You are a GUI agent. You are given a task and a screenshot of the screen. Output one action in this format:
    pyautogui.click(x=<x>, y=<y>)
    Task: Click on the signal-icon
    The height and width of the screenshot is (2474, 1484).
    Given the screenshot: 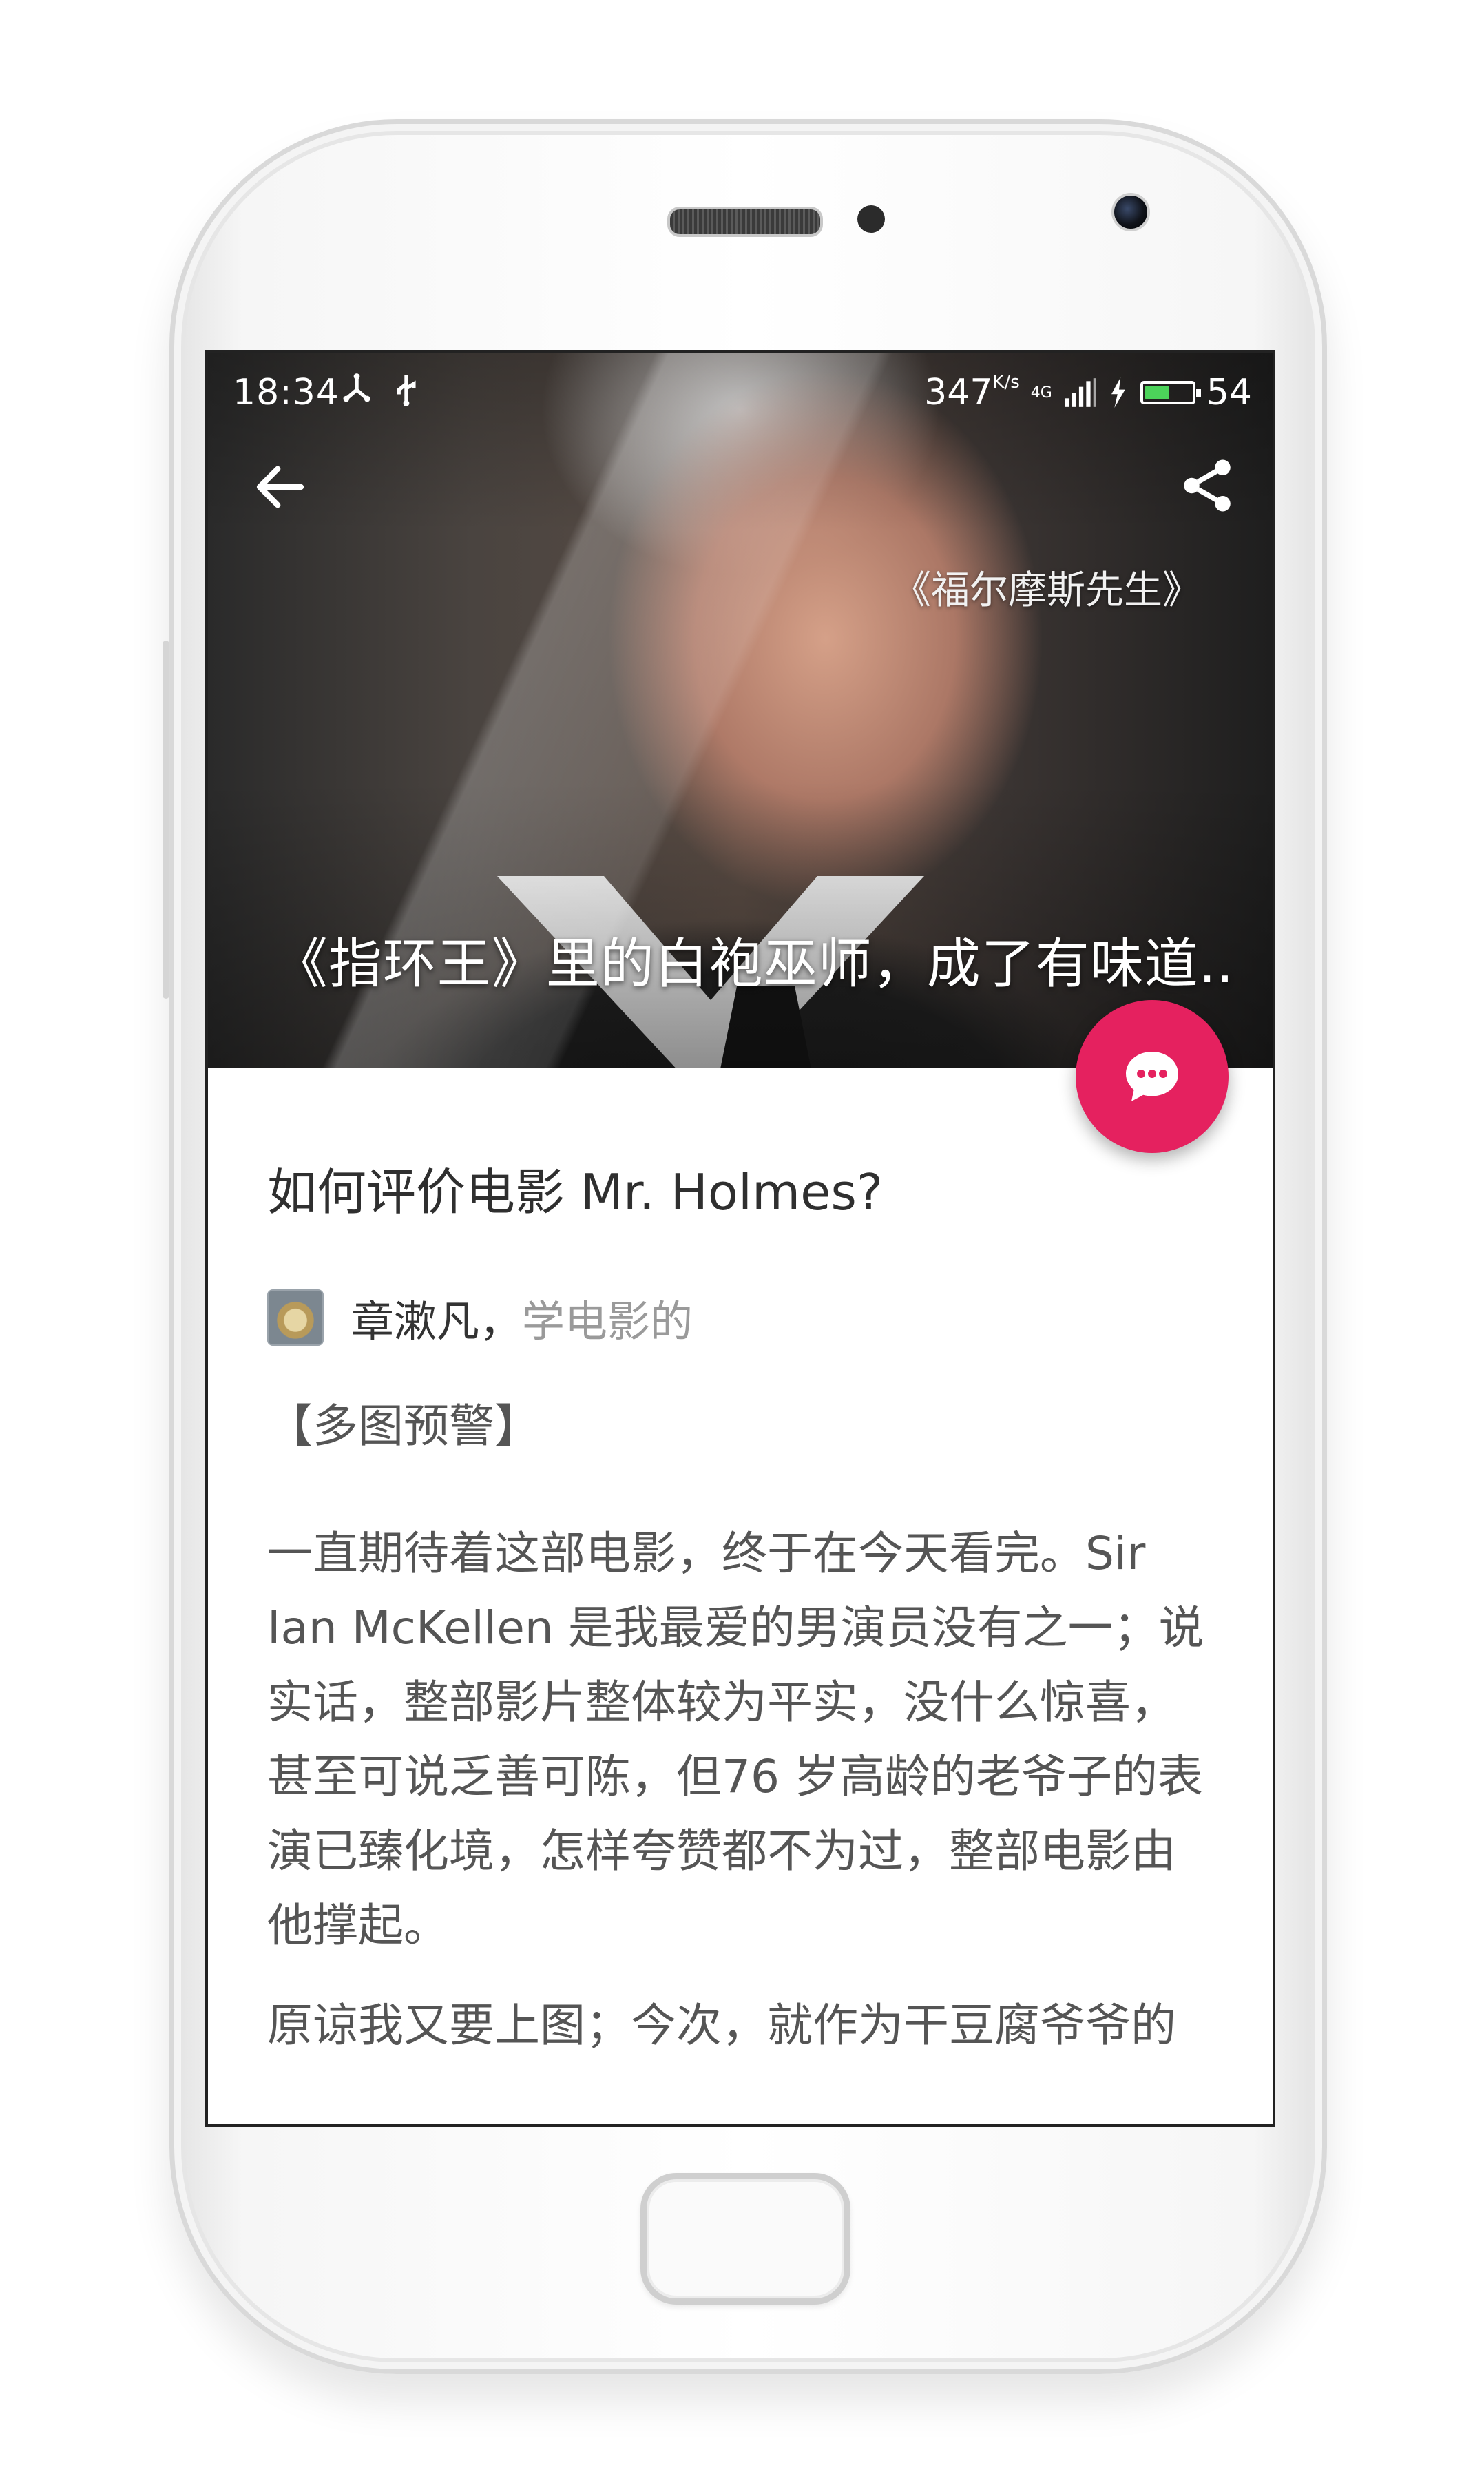 What is the action you would take?
    pyautogui.click(x=1080, y=392)
    